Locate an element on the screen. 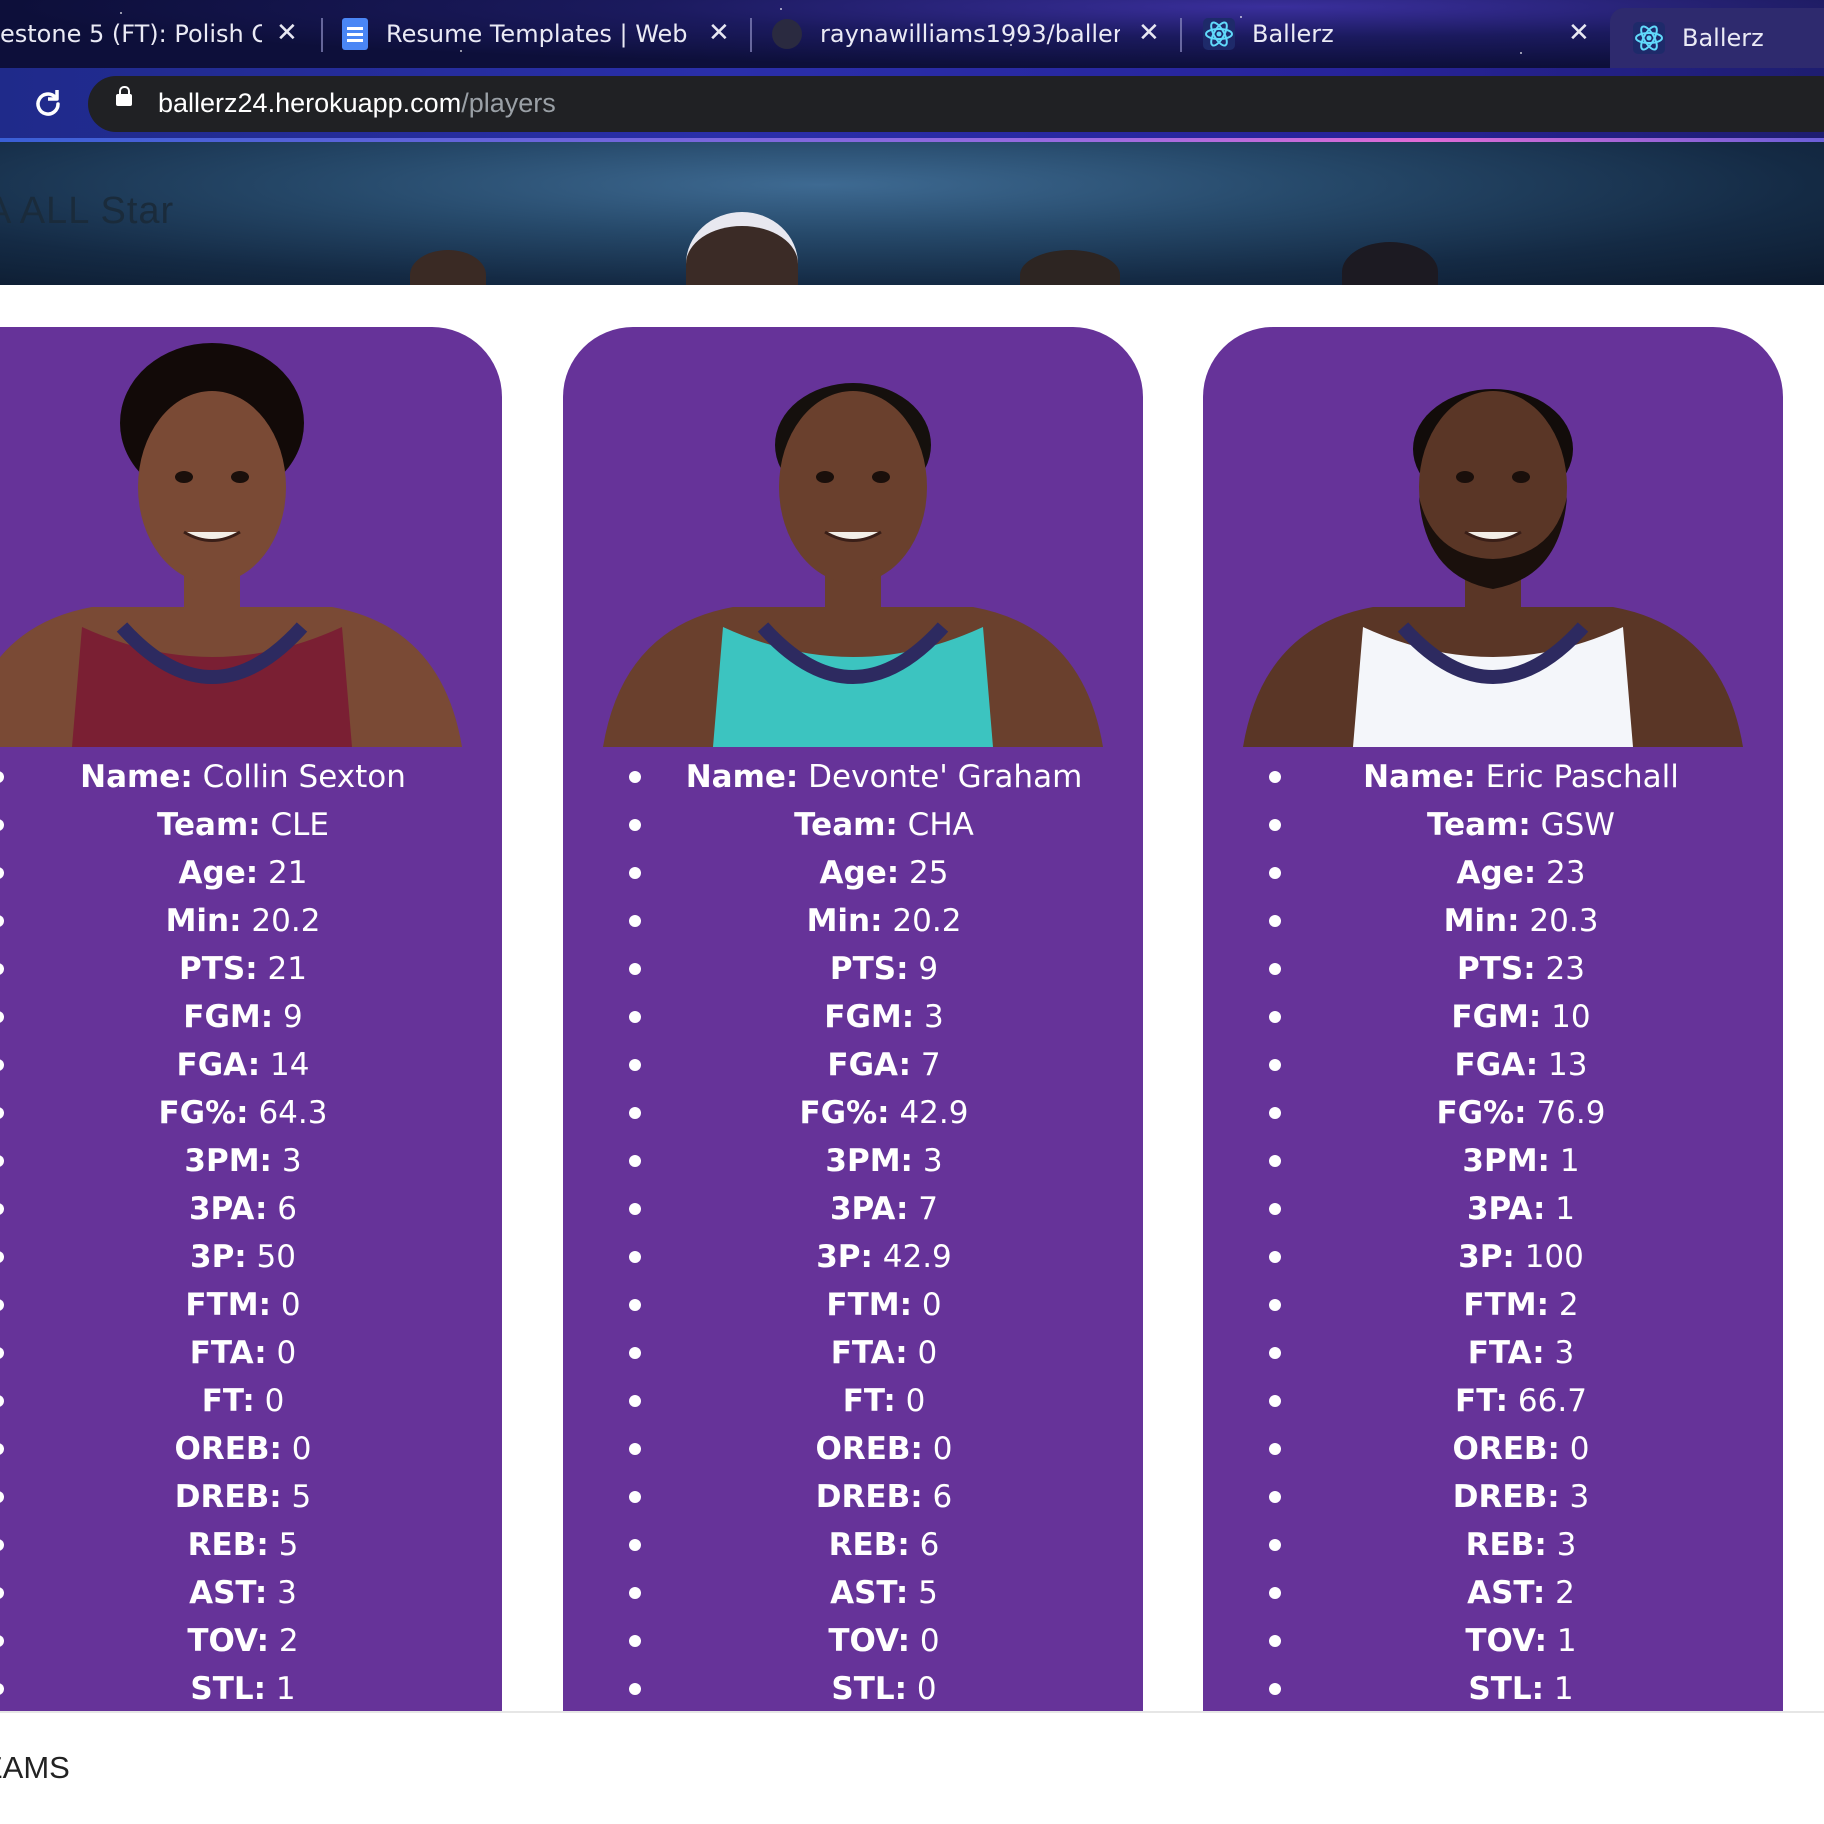  stat-item: 3PA: 7 is located at coordinates (853, 1209).